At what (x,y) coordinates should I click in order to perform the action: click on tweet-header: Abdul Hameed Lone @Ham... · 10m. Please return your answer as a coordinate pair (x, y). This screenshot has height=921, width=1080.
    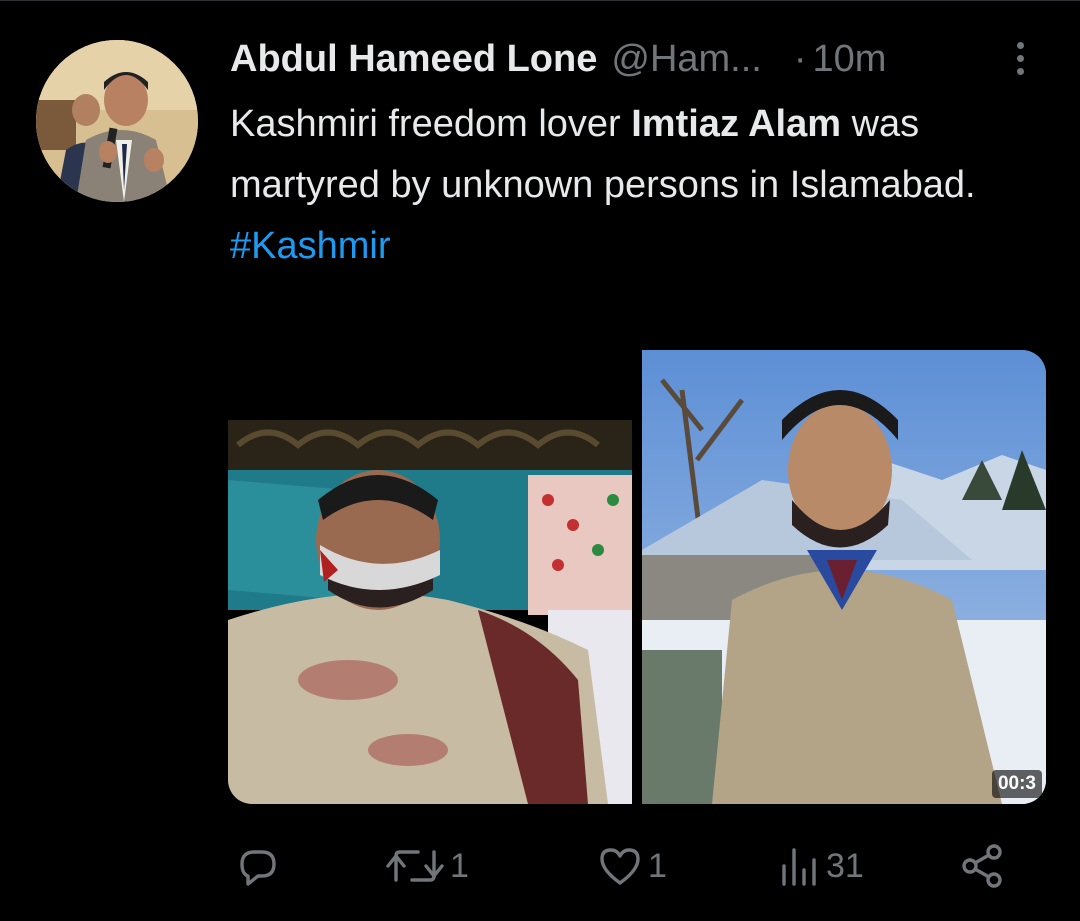
    Looking at the image, I should click on (640, 59).